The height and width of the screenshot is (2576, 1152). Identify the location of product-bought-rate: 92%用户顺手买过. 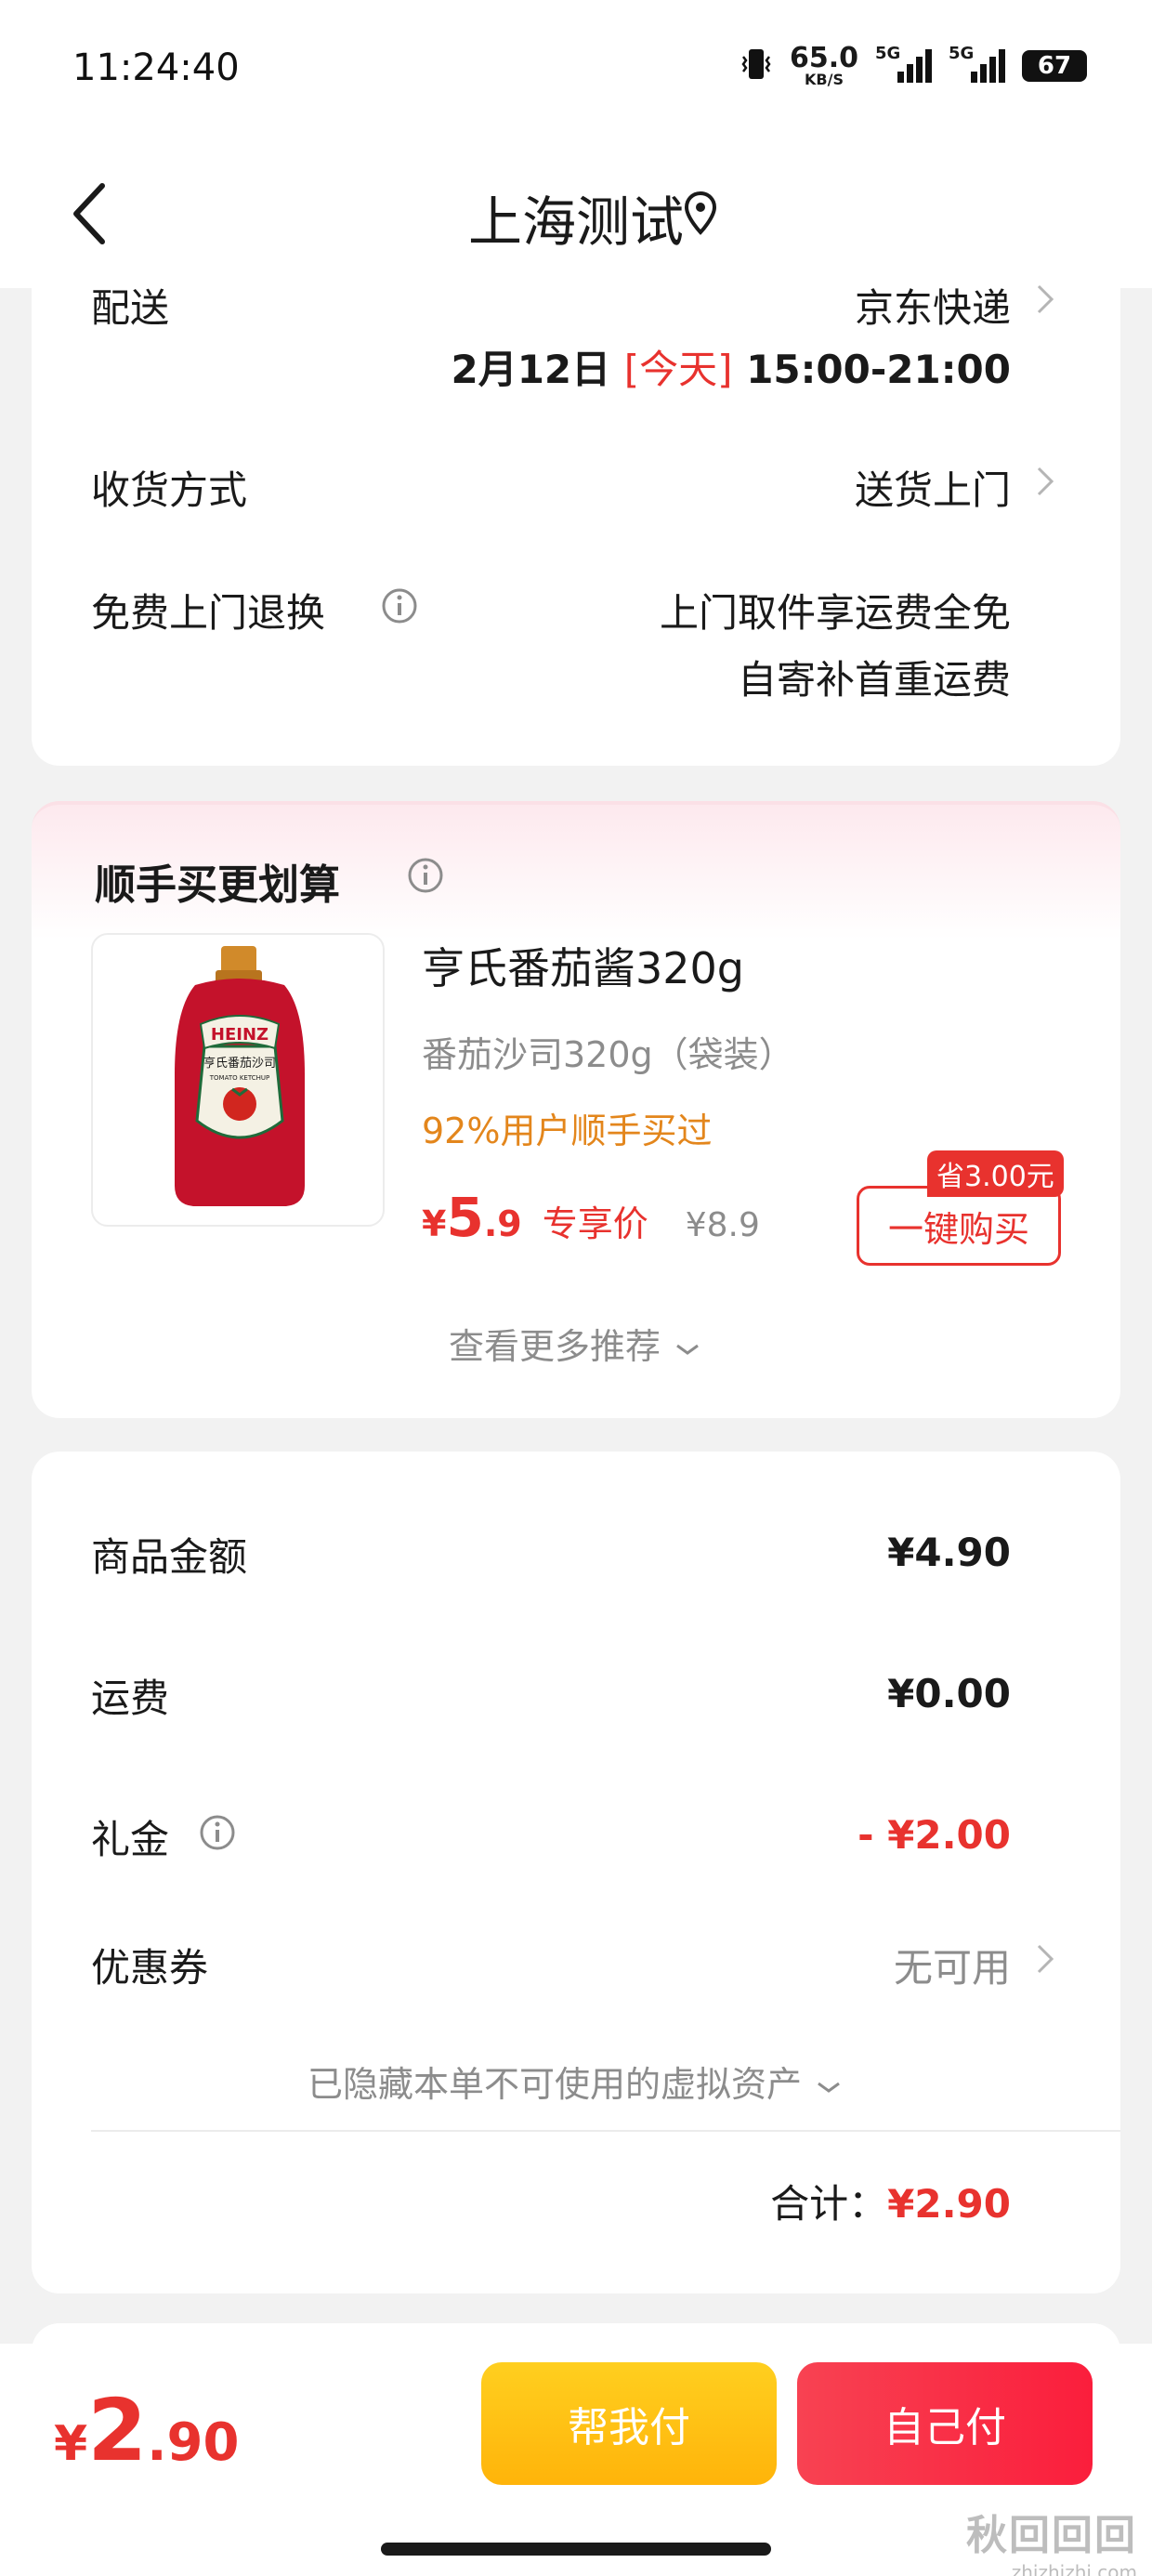
(567, 1131).